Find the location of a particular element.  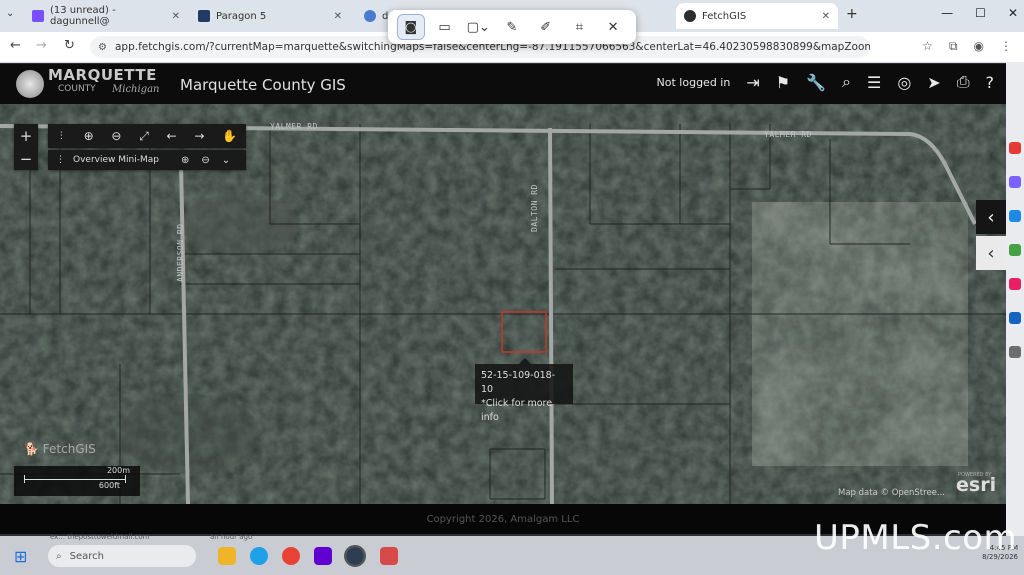

minimap-zoom-out-icon: ⊖ is located at coordinates (205, 160).